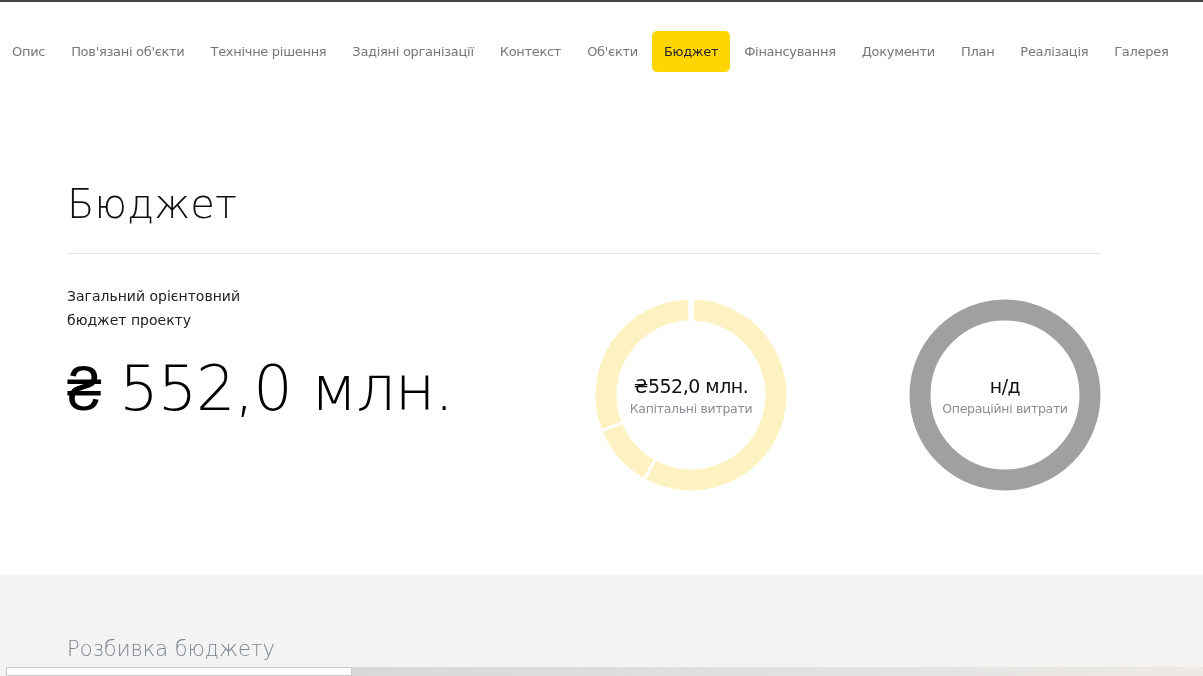  What do you see at coordinates (152, 204) in the screenshot?
I see `section-title: Бюджет` at bounding box center [152, 204].